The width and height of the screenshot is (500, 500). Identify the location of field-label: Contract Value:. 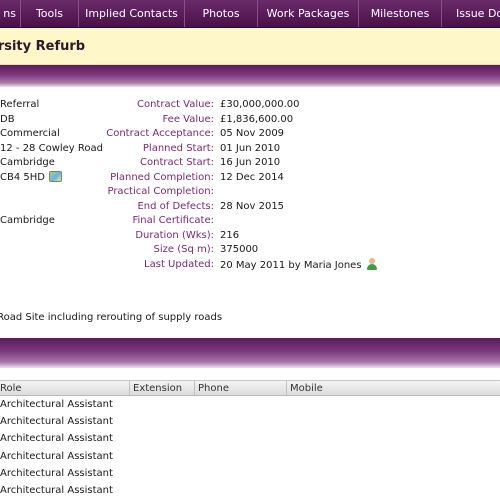
(175, 104).